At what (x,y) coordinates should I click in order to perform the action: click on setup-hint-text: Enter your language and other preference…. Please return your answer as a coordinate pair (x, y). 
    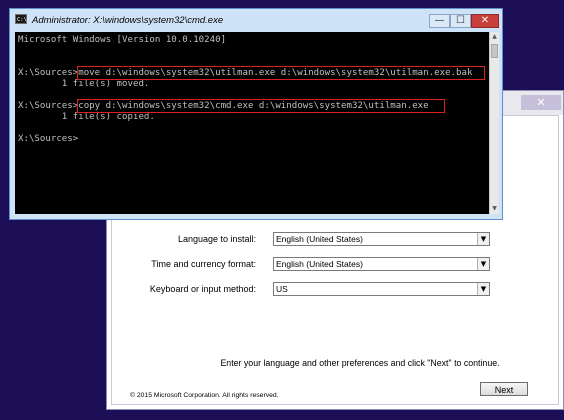
    Looking at the image, I should click on (360, 363).